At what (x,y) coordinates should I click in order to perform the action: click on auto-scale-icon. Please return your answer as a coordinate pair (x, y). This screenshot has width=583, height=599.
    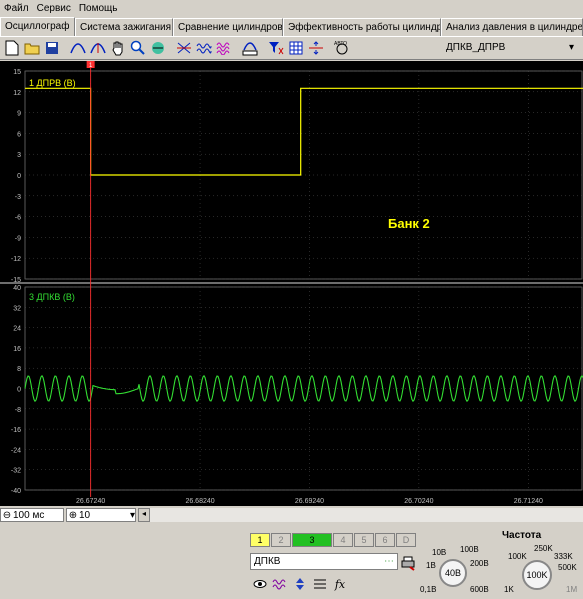
    Looking at the image, I should click on (250, 48).